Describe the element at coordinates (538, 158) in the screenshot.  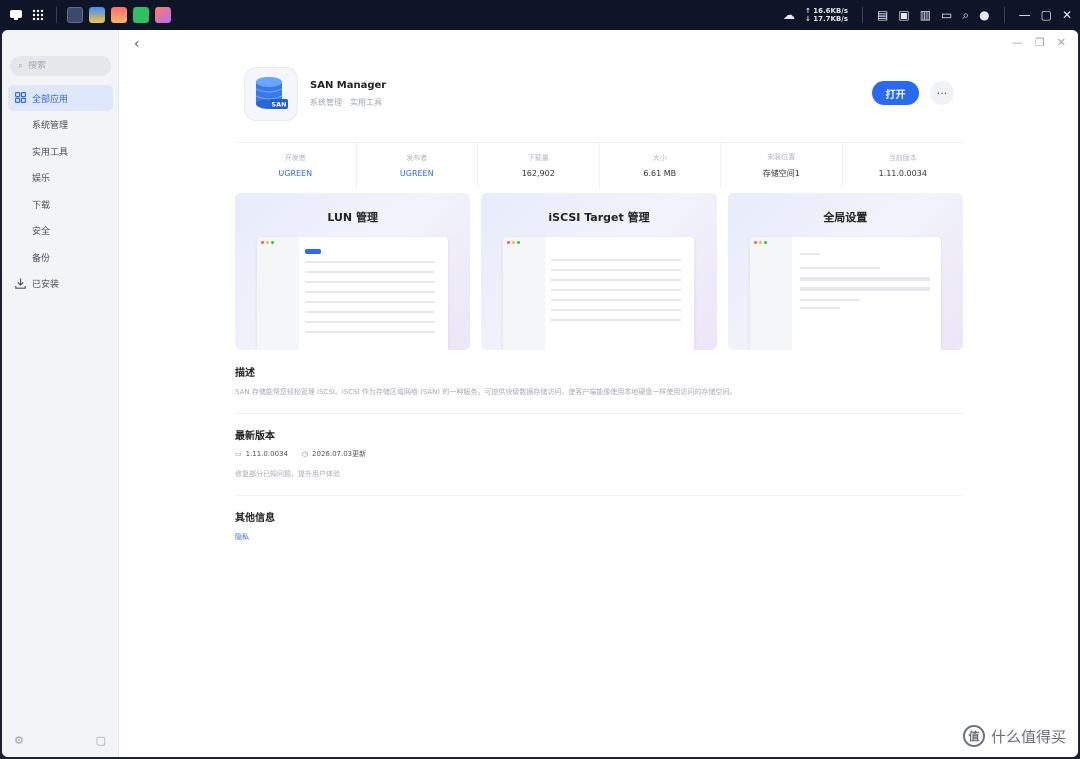
I see `info-label: 下载量` at that location.